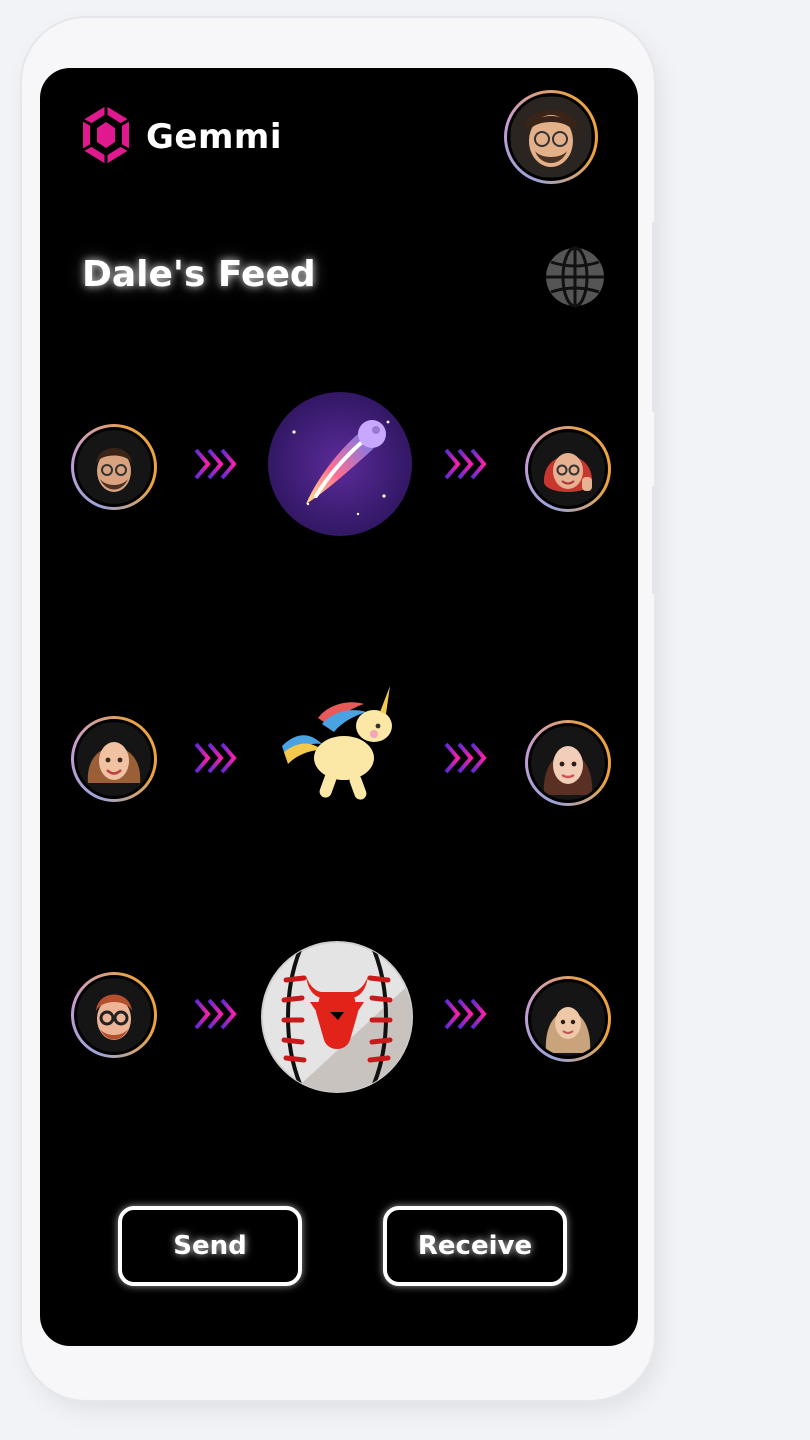  I want to click on profile-avatar-button, so click(551, 137).